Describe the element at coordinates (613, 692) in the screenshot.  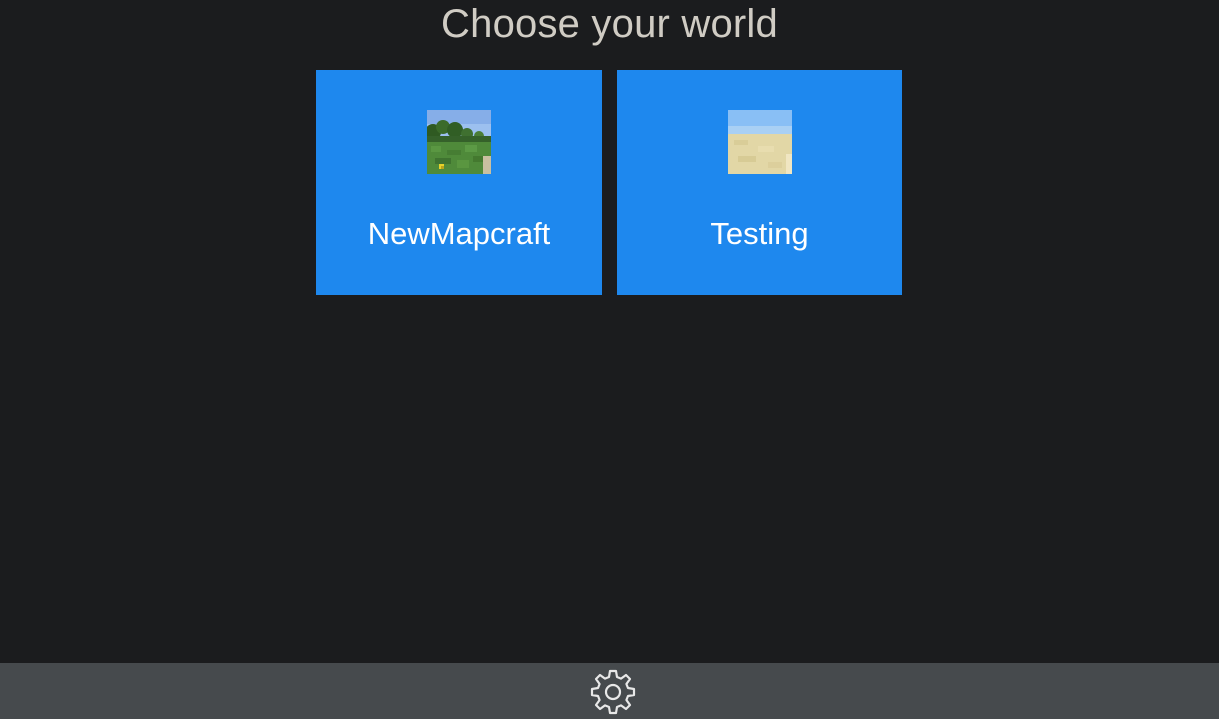
I see `gear-icon` at that location.